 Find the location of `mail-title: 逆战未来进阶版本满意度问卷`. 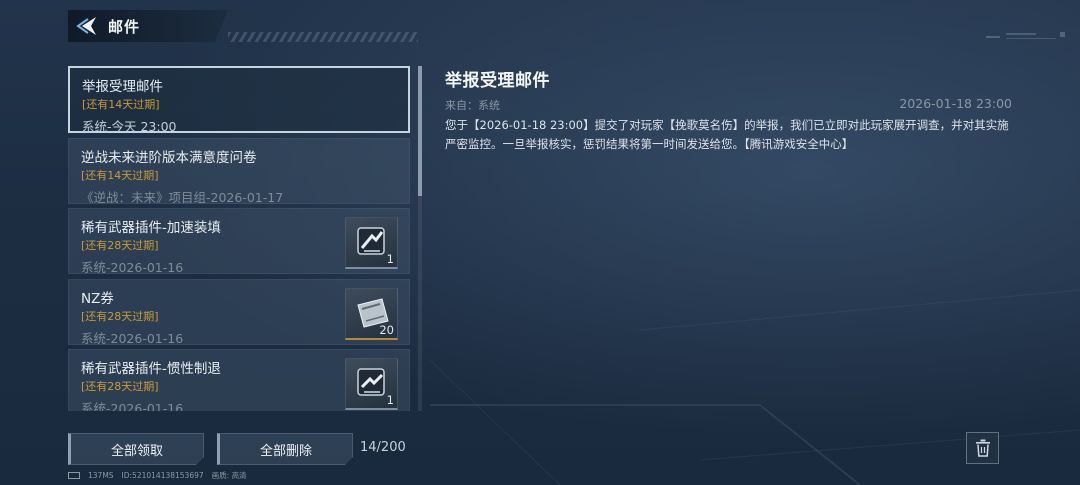

mail-title: 逆战未来进阶版本满意度问卷 is located at coordinates (169, 157).